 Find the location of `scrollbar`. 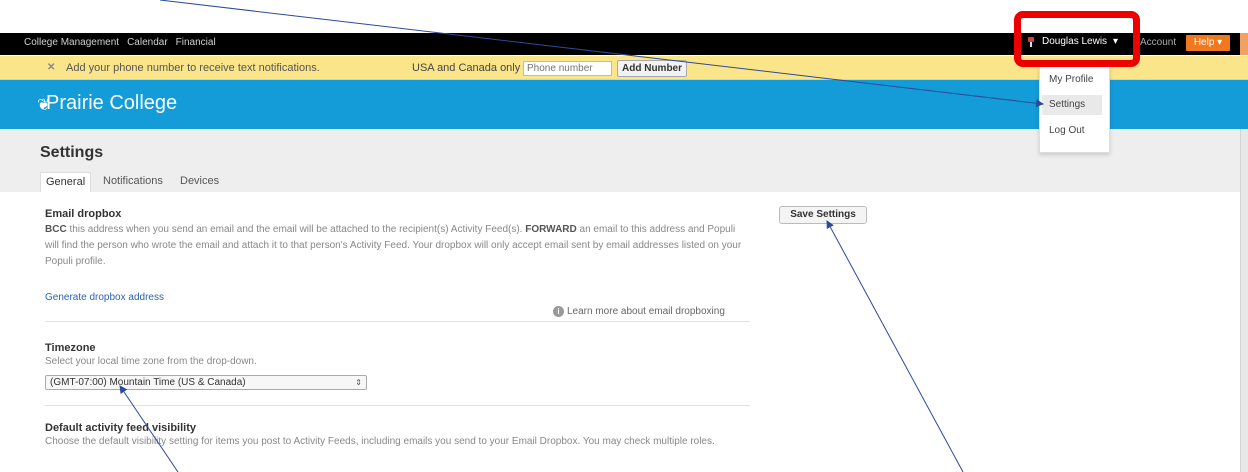

scrollbar is located at coordinates (1244, 300).